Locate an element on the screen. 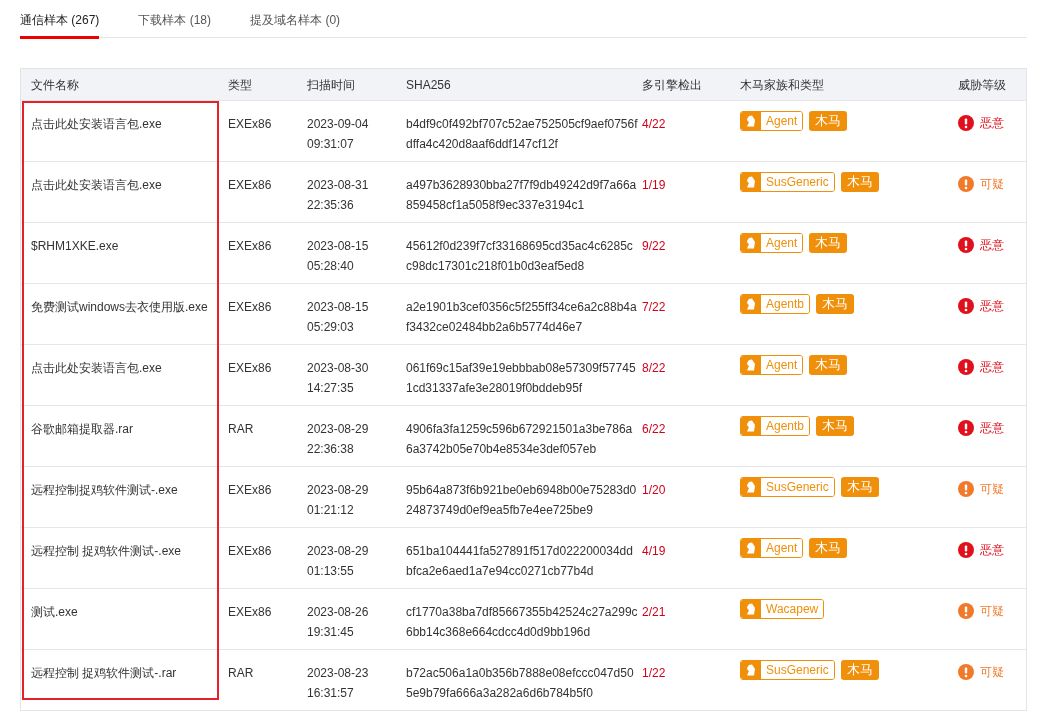  sha256-hash: cf1770a38ba7df85667355b42524c27a299c6bb14c368e664cdcc4d0d9bb196d is located at coordinates (522, 622).